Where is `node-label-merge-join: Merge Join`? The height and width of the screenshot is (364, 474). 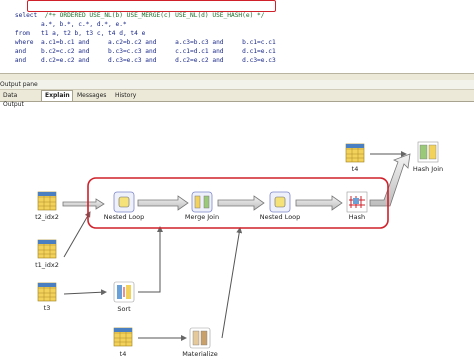
node-label-merge-join: Merge Join is located at coordinates (202, 217).